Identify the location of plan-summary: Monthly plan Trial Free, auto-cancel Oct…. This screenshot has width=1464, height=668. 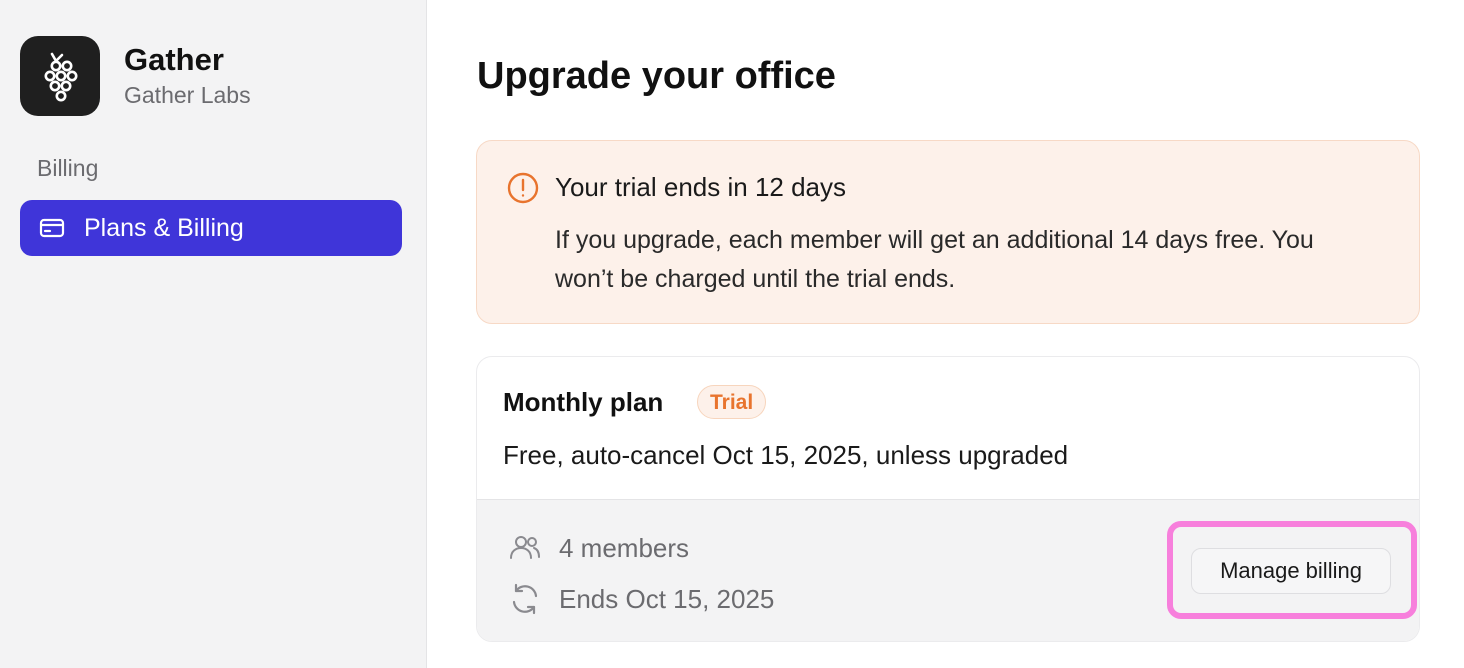
(948, 428).